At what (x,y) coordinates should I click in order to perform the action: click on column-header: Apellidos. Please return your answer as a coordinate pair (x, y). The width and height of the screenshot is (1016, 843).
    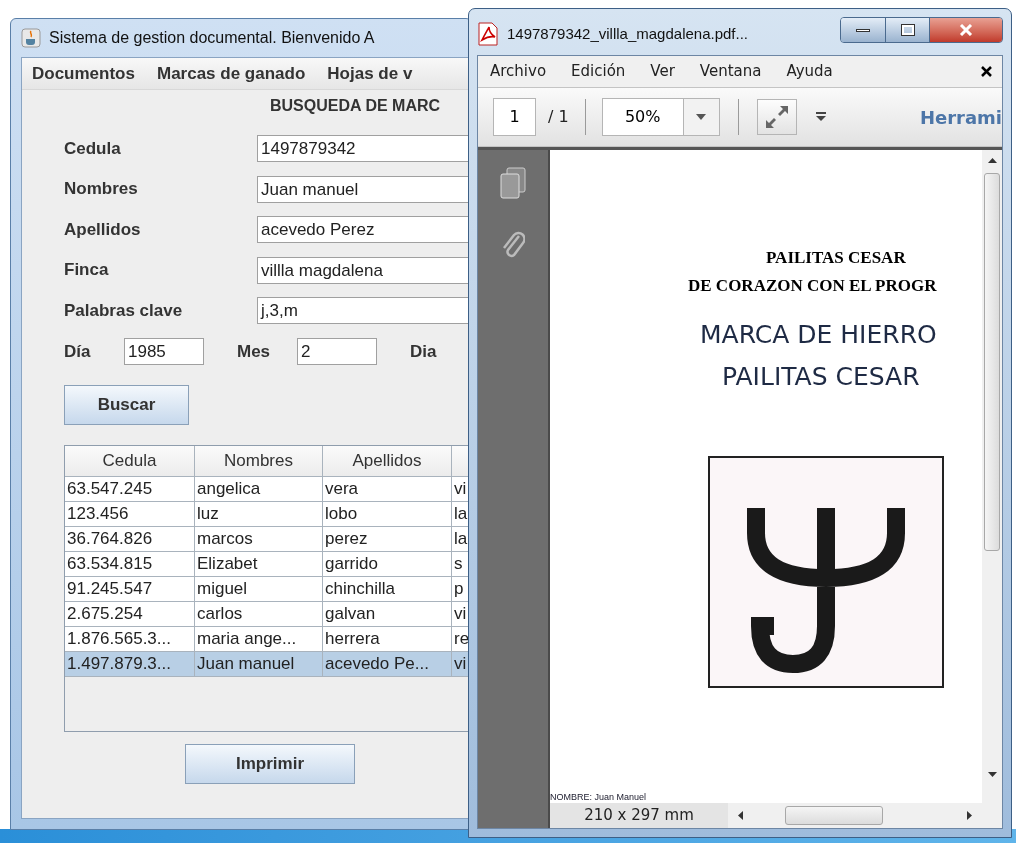
    Looking at the image, I should click on (387, 461).